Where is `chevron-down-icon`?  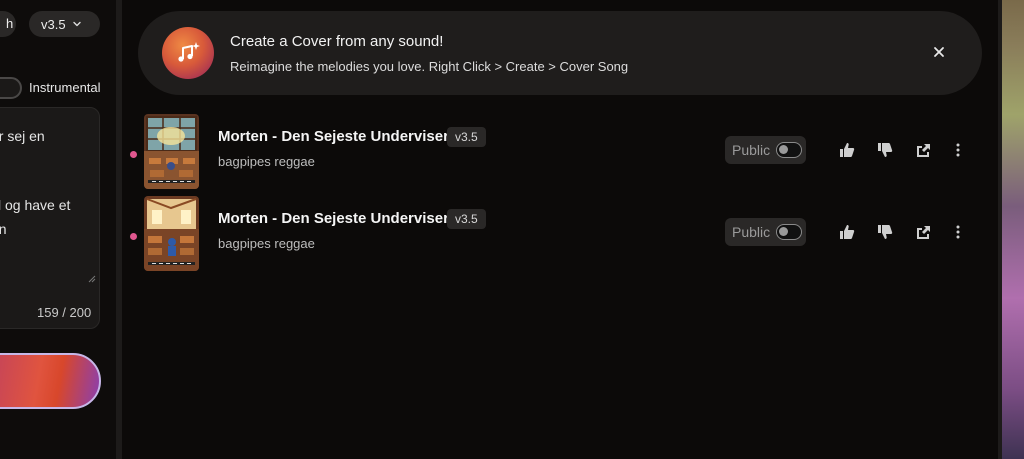
chevron-down-icon is located at coordinates (76, 24).